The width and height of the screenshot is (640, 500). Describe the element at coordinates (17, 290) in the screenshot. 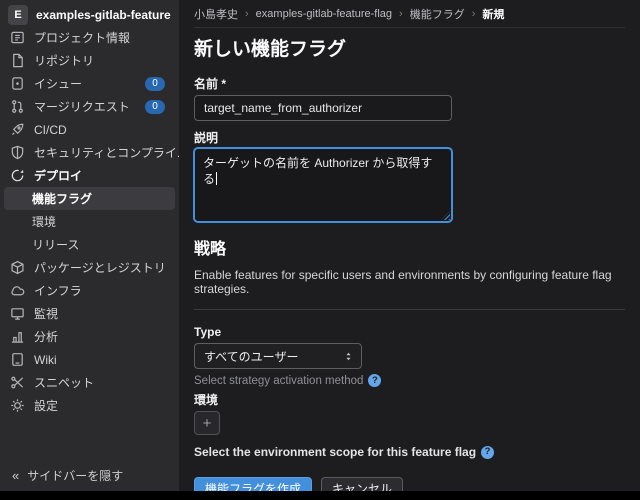

I see `cloud-icon` at that location.